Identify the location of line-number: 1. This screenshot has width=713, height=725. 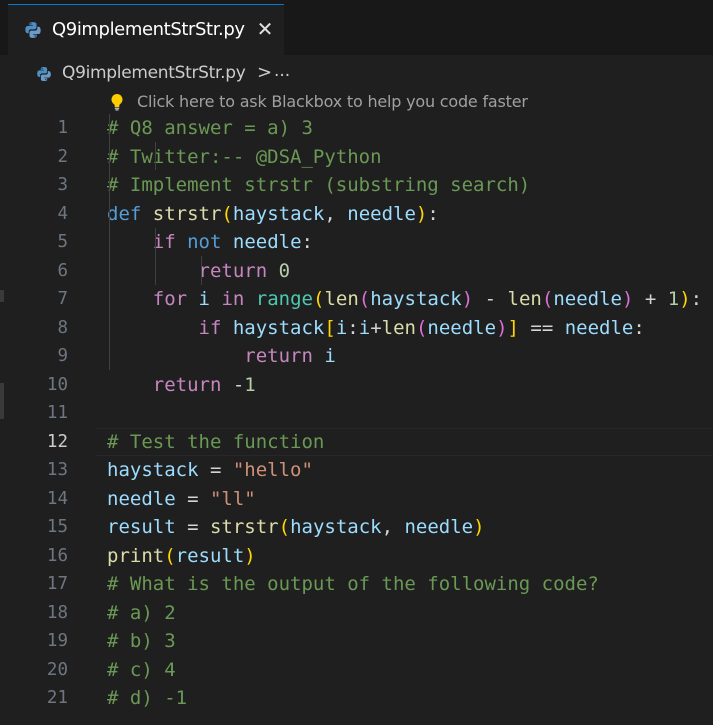
(62, 128).